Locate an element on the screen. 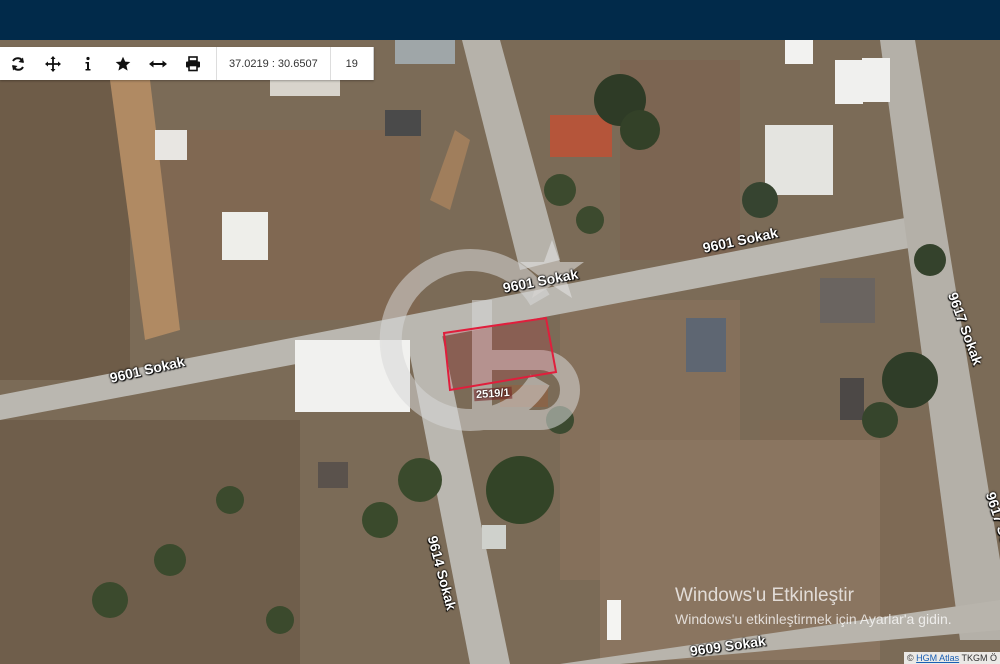 This screenshot has width=1000, height=664. move-icon is located at coordinates (52, 63).